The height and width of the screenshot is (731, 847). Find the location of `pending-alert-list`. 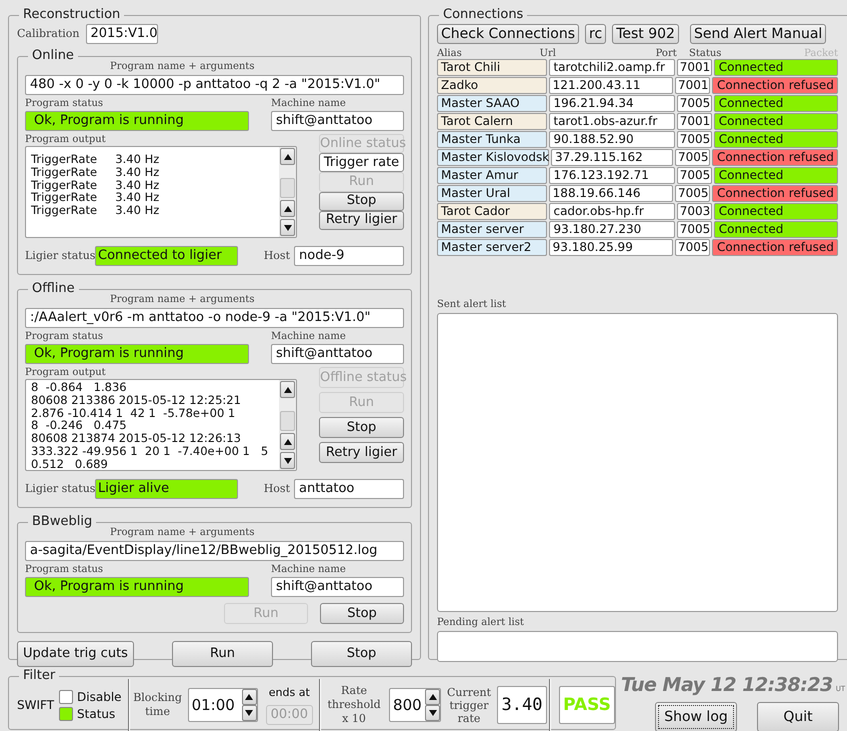

pending-alert-list is located at coordinates (637, 646).